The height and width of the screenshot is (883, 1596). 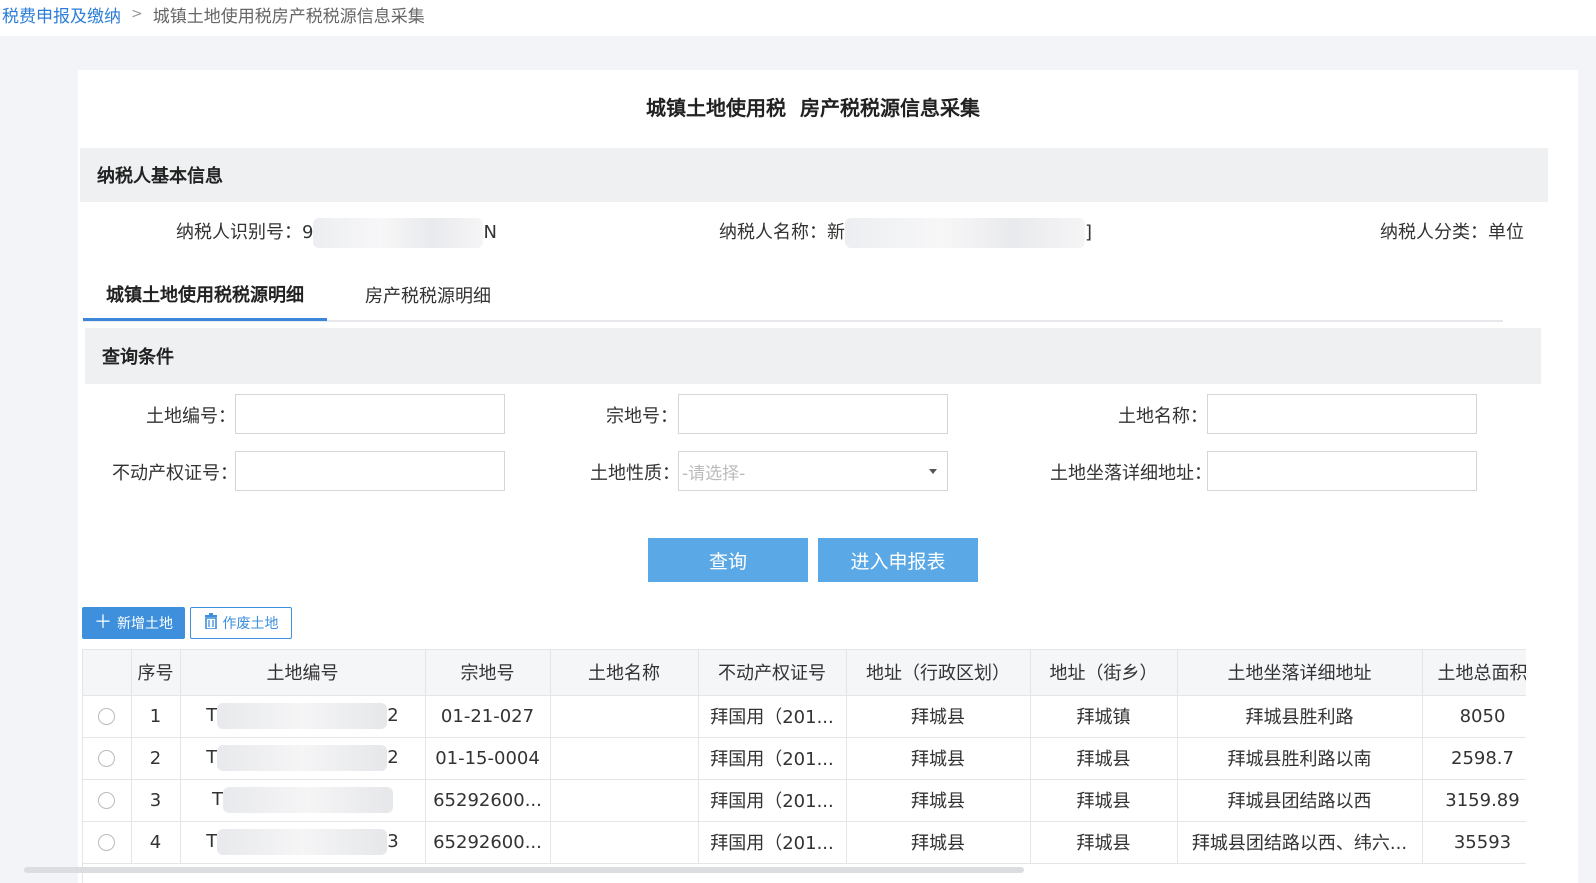 I want to click on land-no-prefix: T, so click(x=212, y=757).